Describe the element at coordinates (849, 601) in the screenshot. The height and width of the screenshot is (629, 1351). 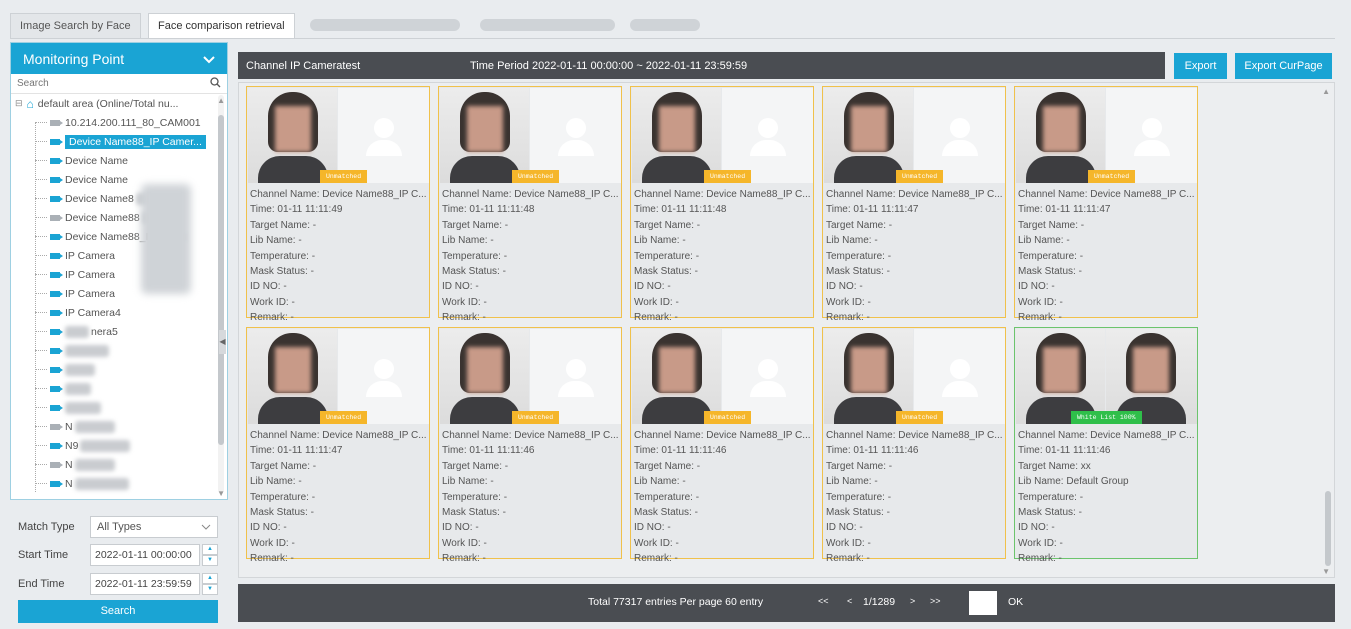
I see `prev-page-button: <` at that location.